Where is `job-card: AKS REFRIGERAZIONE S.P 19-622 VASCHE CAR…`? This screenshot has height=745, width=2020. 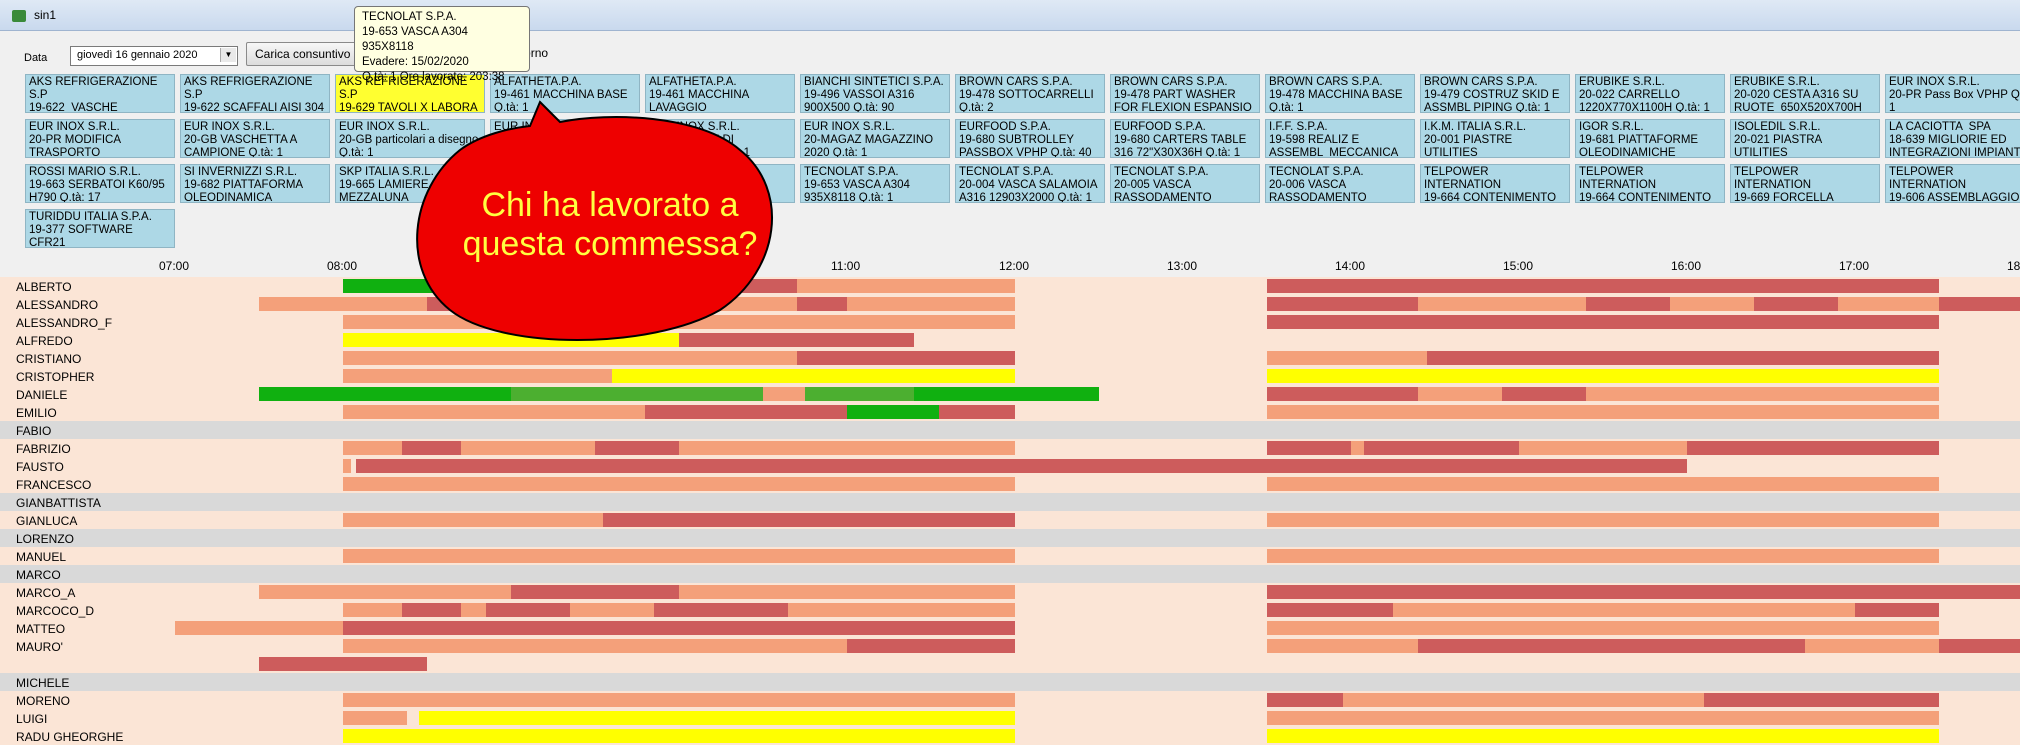 job-card: AKS REFRIGERAZIONE S.P 19-622 VASCHE CAR… is located at coordinates (100, 93).